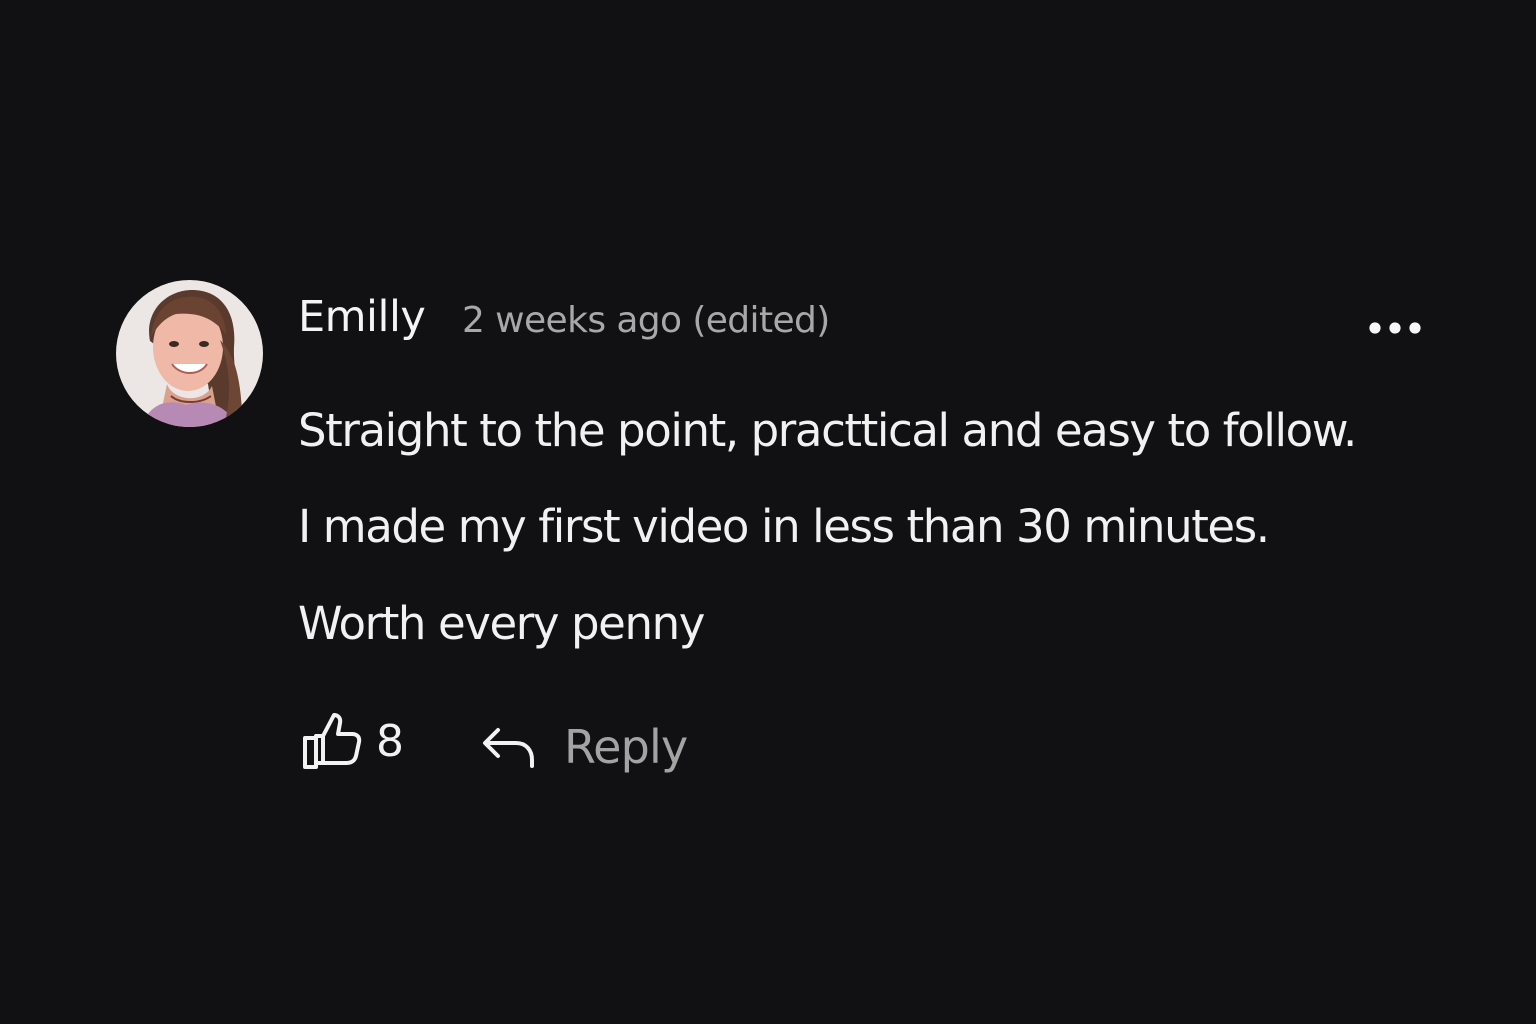  I want to click on reply-arrow-icon, so click(508, 748).